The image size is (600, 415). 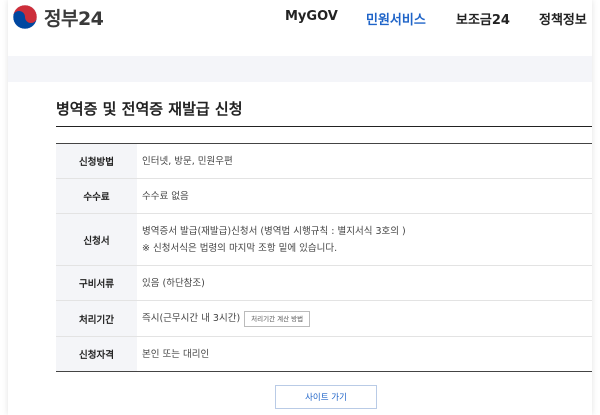 What do you see at coordinates (277, 318) in the screenshot?
I see `processing-time-calc-button: 처리기간 계산 방법` at bounding box center [277, 318].